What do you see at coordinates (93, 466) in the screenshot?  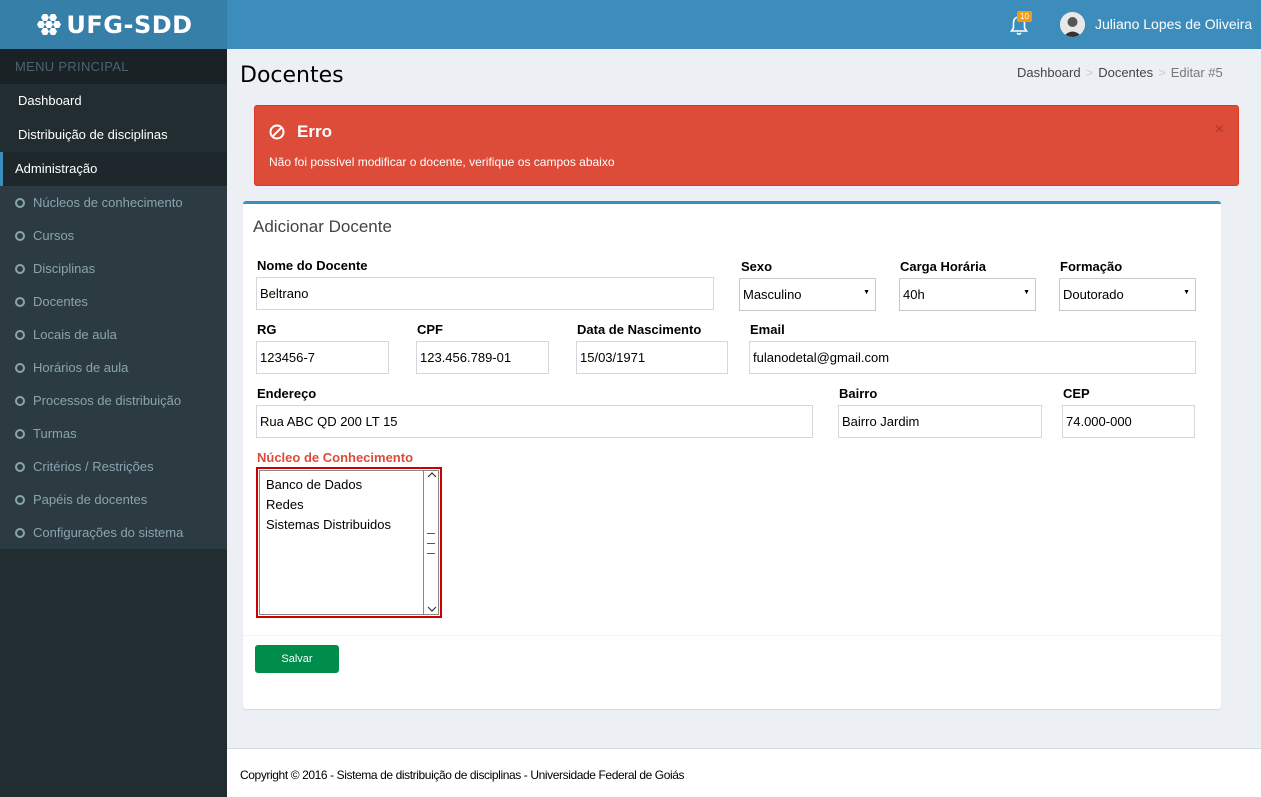 I see `sidebar-subitem-label: Critérios / Restrições` at bounding box center [93, 466].